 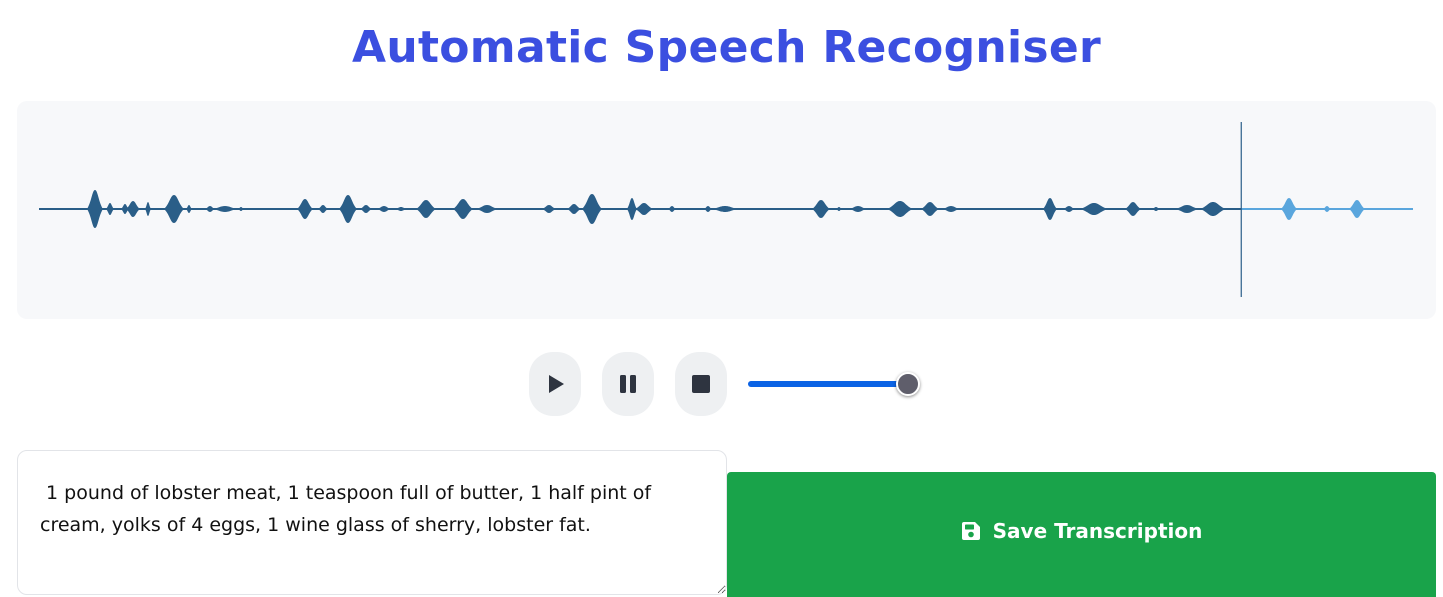 I want to click on play-icon, so click(x=555, y=384).